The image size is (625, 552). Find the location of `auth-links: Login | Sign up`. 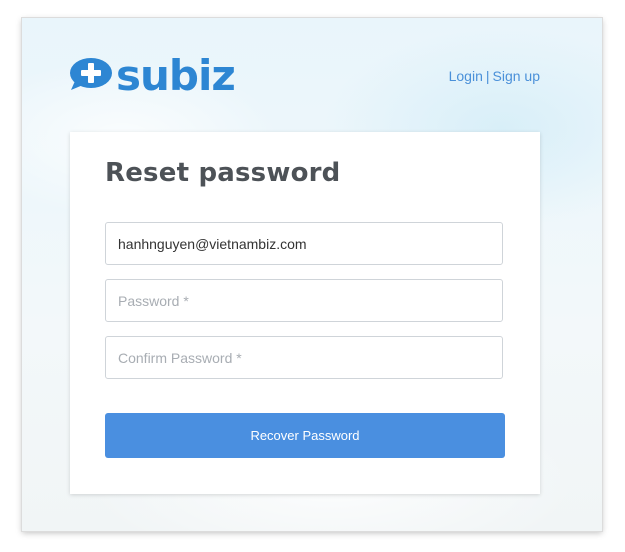

auth-links: Login | Sign up is located at coordinates (494, 76).